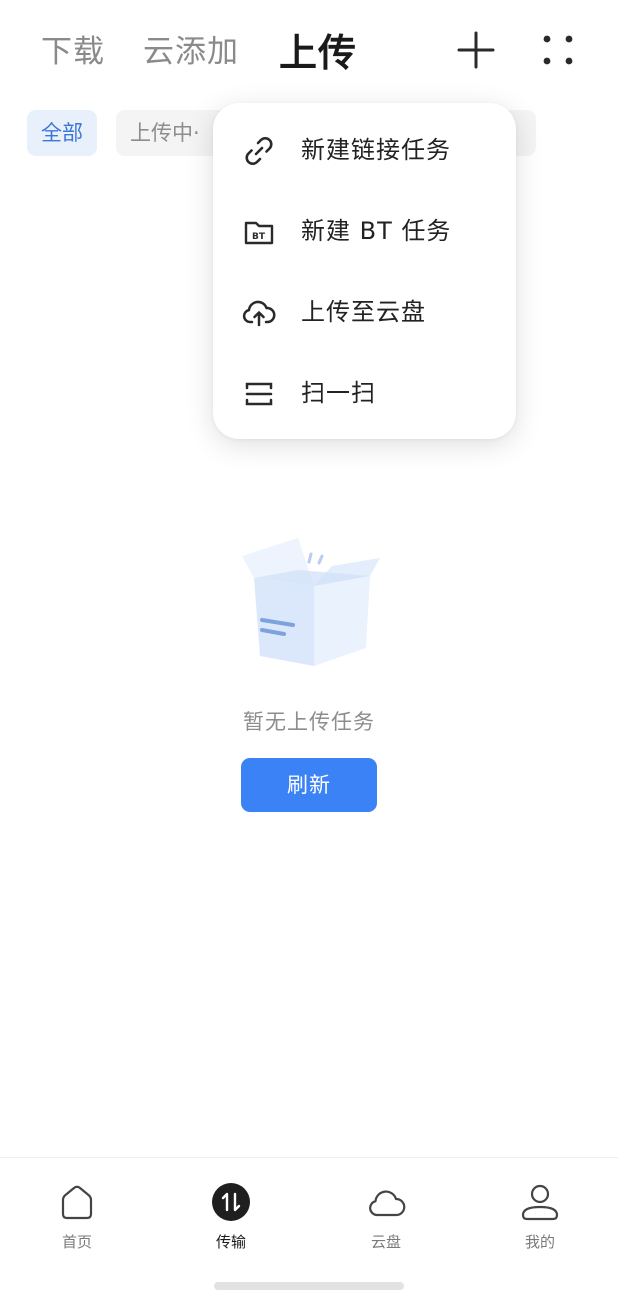 The image size is (618, 1300). I want to click on nav-label-home: 首页, so click(76, 1242).